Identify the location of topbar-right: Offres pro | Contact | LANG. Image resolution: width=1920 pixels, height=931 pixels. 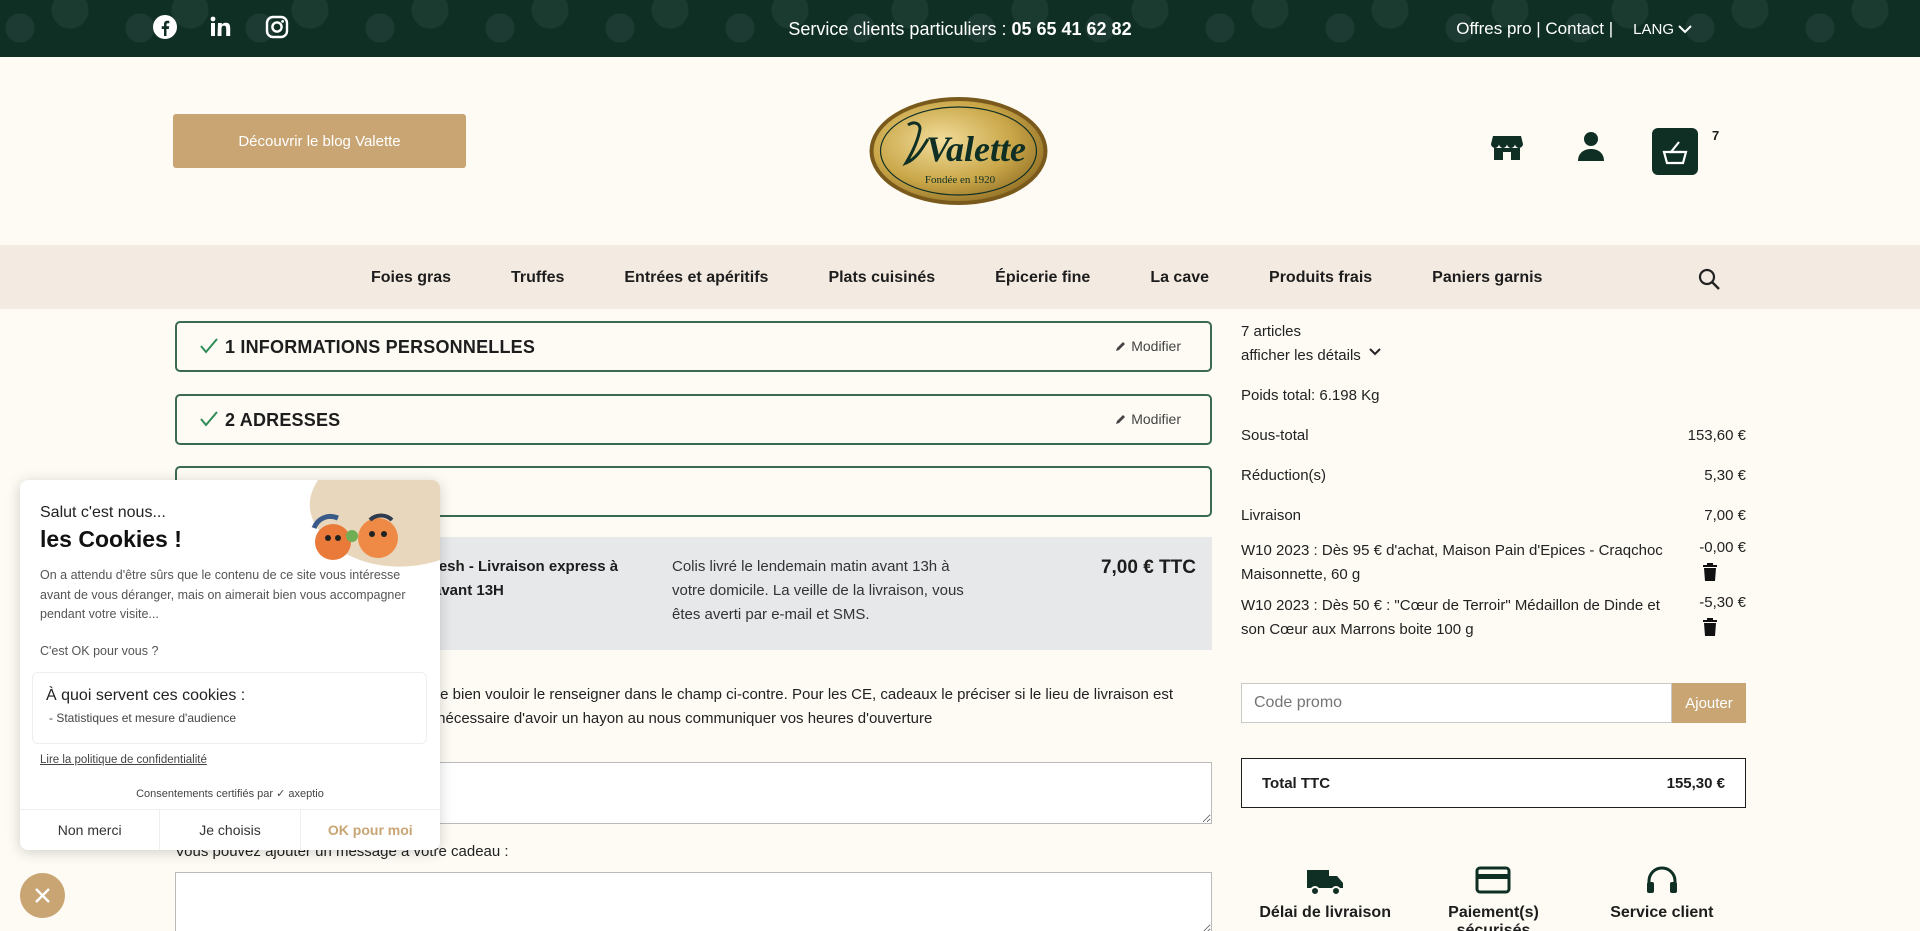
(1574, 29).